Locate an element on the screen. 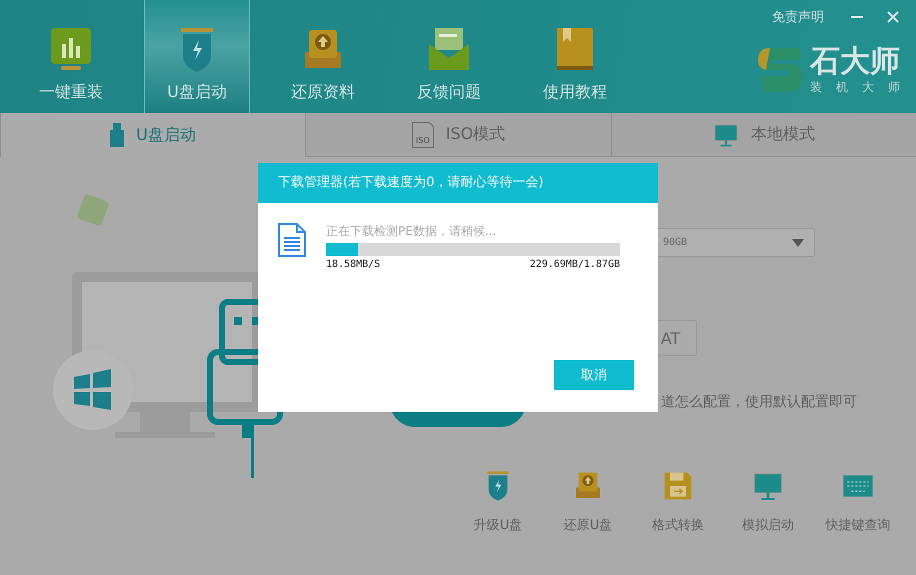 Image resolution: width=916 pixels, height=575 pixels. tool-button: 还原U盘 is located at coordinates (588, 502).